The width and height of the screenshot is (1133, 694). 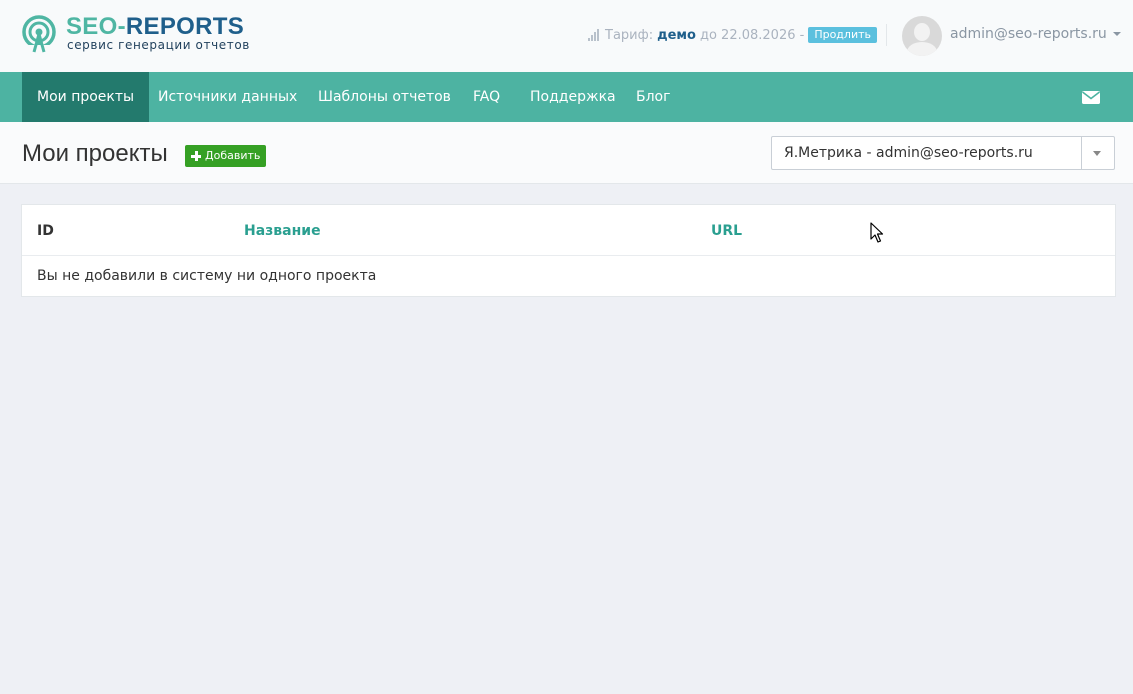 What do you see at coordinates (282, 231) in the screenshot?
I see `column-header-name: Название` at bounding box center [282, 231].